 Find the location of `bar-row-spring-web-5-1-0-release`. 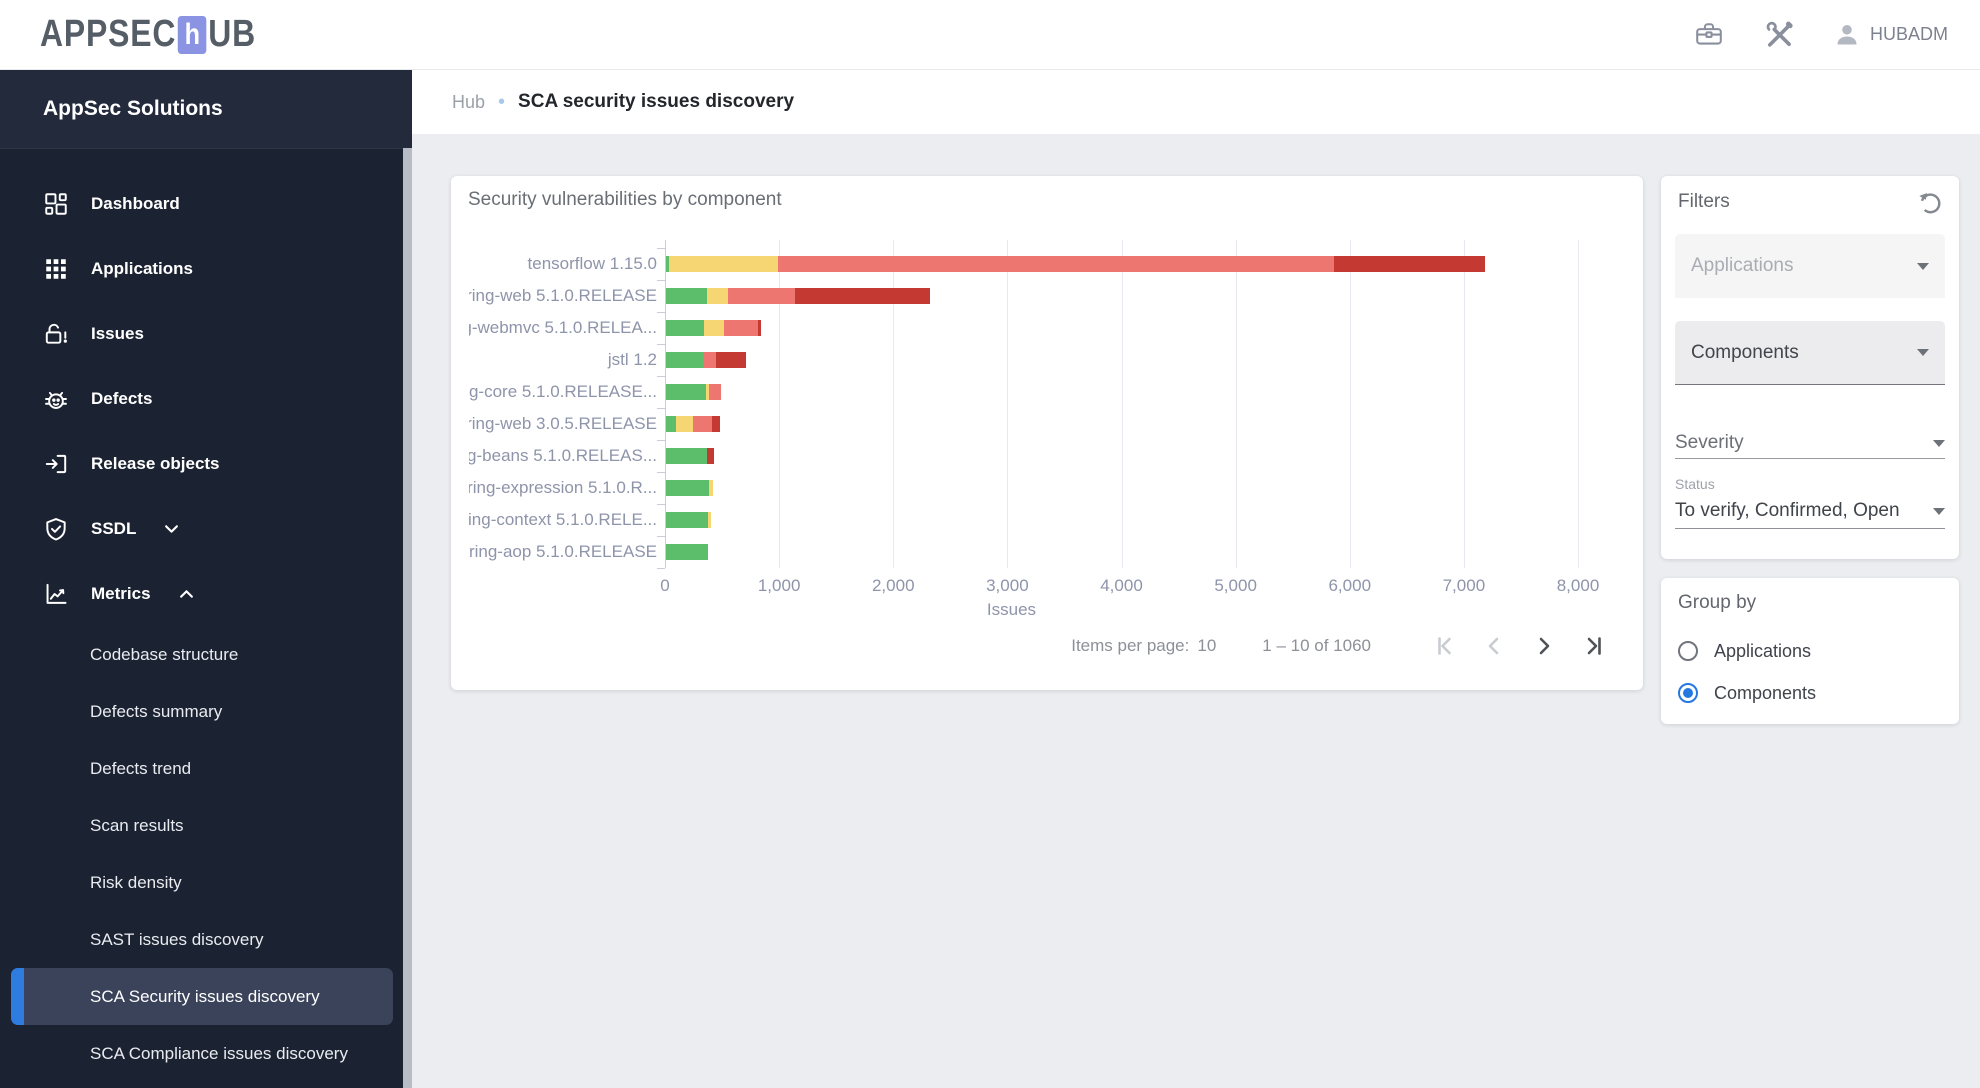

bar-row-spring-web-5-1-0-release is located at coordinates (798, 296).